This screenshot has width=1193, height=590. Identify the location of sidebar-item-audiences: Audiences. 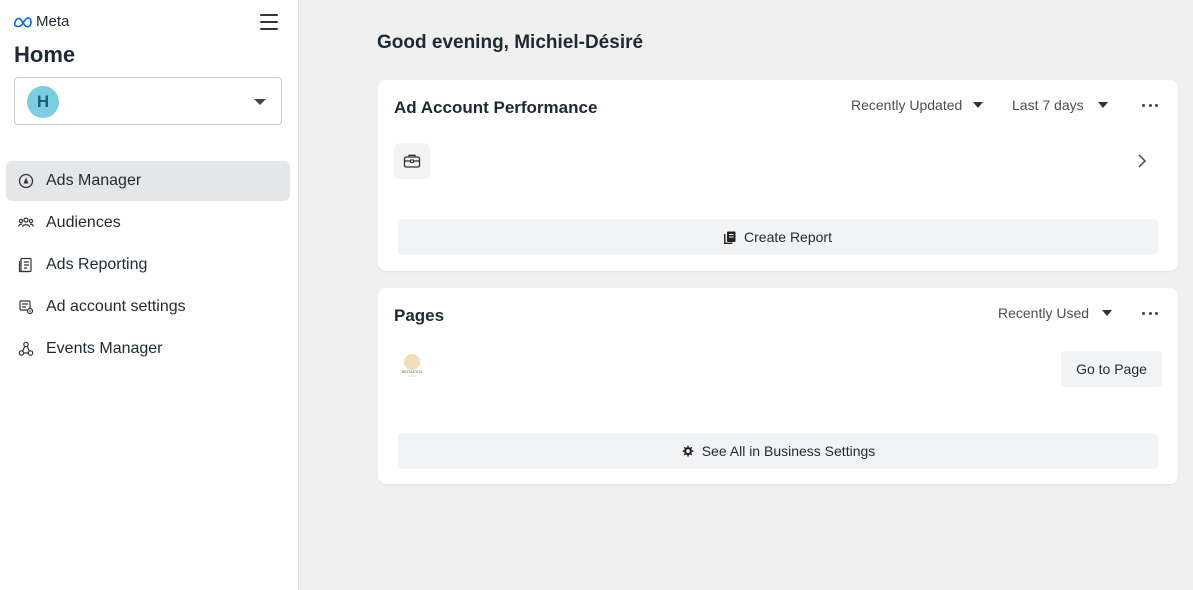
(148, 223).